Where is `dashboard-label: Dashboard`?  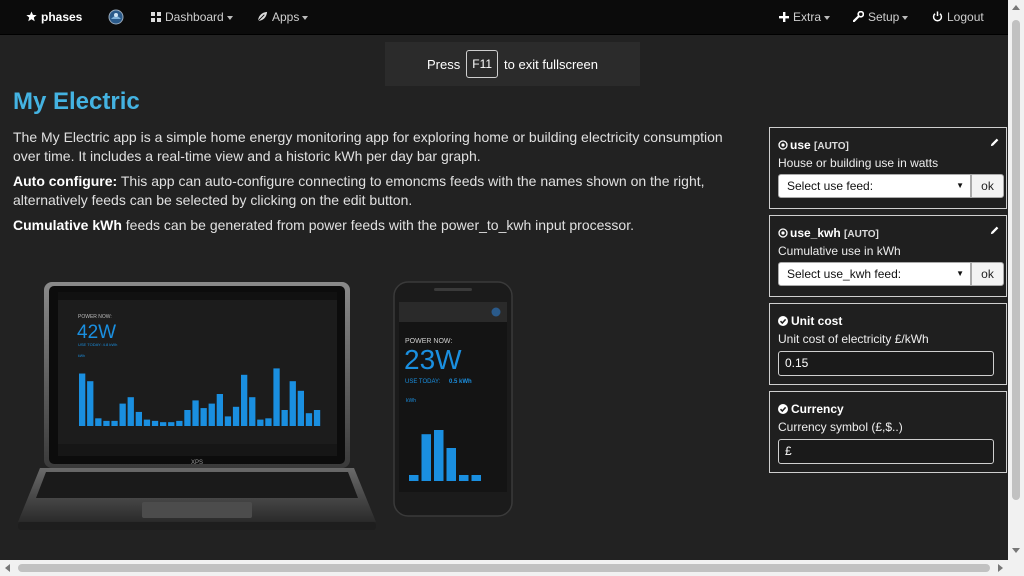
dashboard-label: Dashboard is located at coordinates (194, 17).